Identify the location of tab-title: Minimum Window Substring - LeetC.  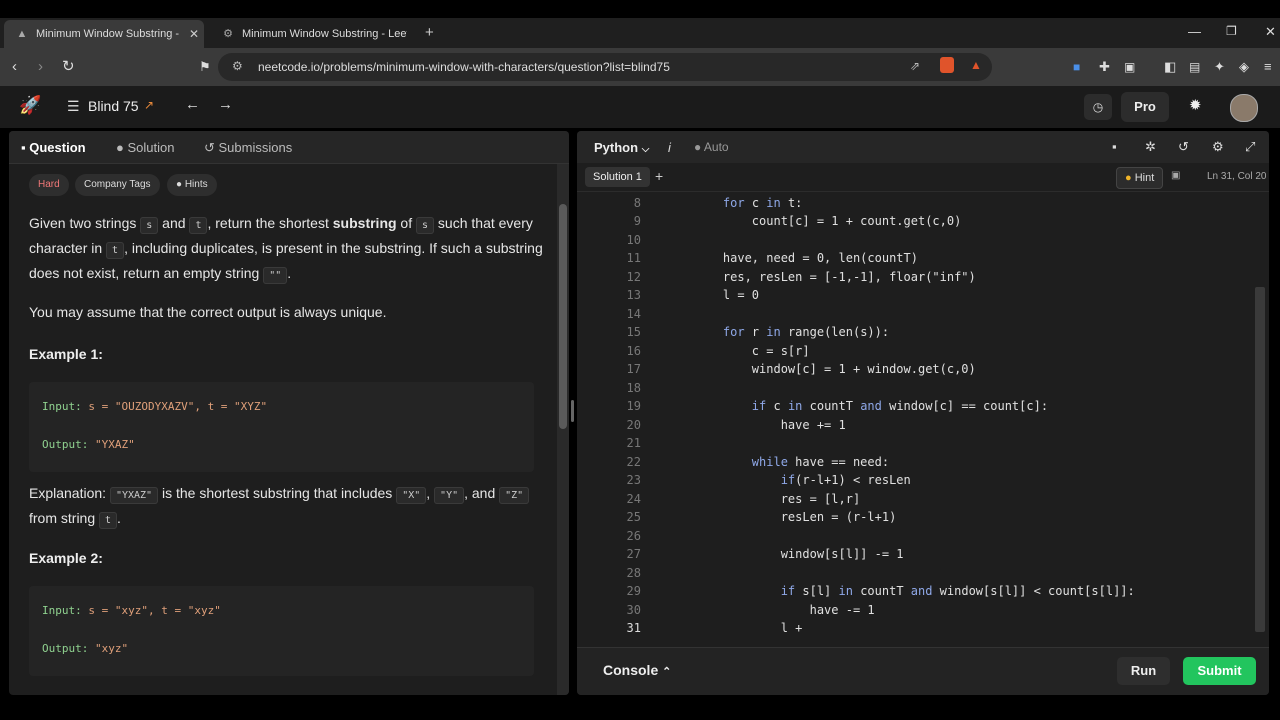
(324, 34).